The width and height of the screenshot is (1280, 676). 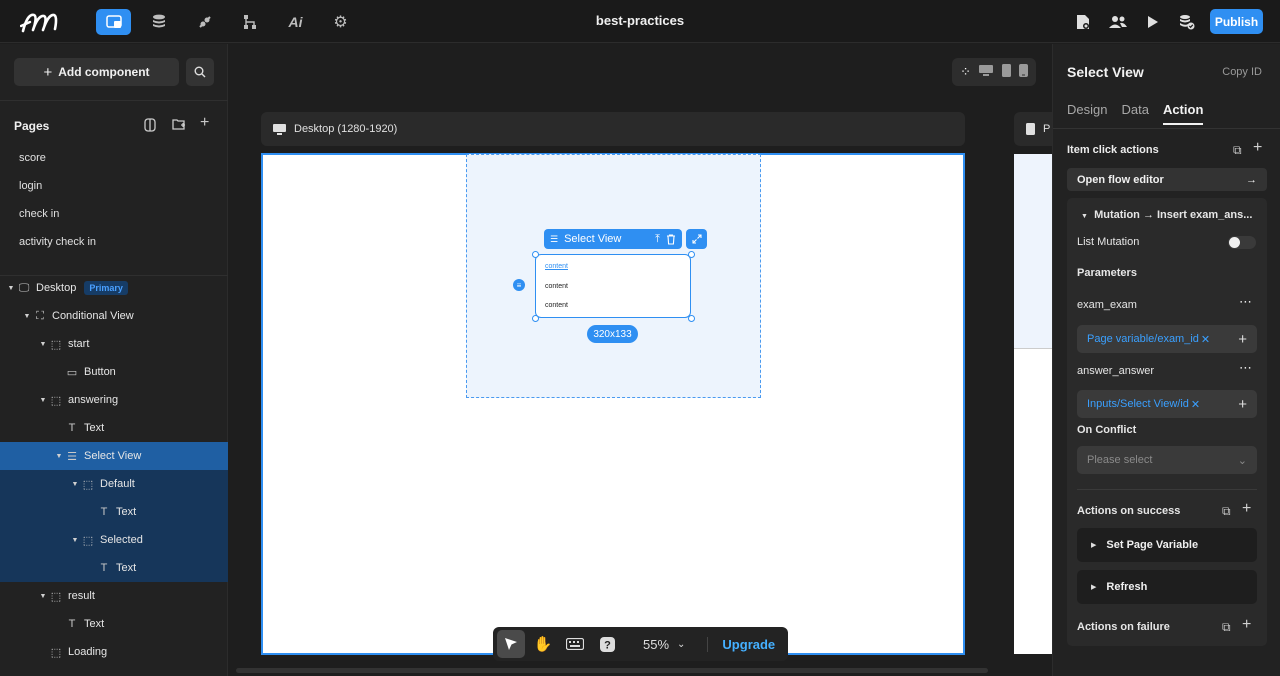 I want to click on desktop-device-icon, so click(x=986, y=72).